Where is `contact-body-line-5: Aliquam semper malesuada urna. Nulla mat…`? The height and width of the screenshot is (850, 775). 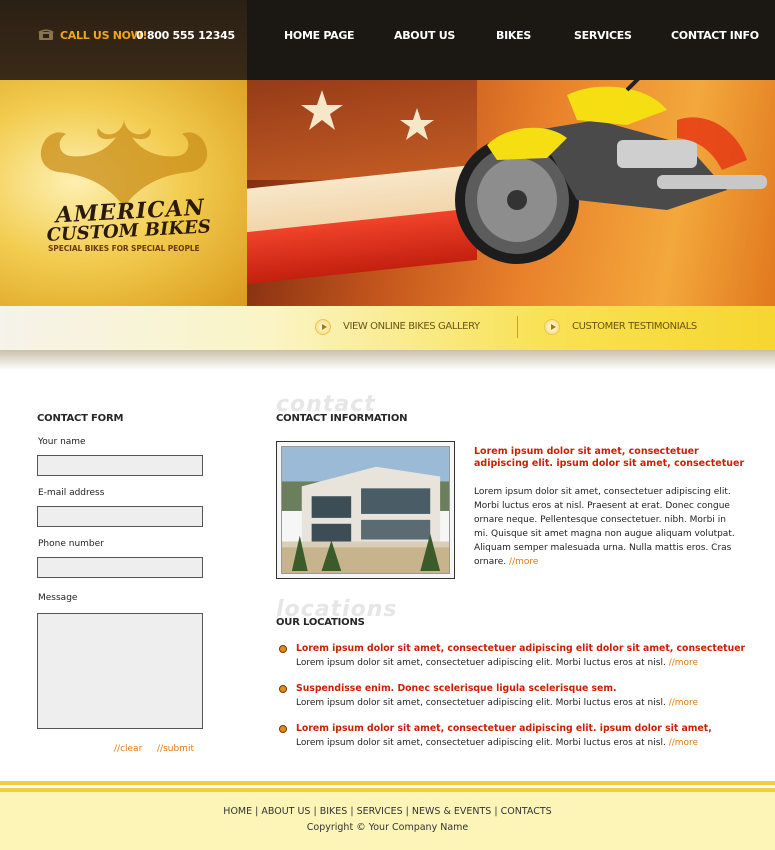 contact-body-line-5: Aliquam semper malesuada urna. Nulla mat… is located at coordinates (603, 548).